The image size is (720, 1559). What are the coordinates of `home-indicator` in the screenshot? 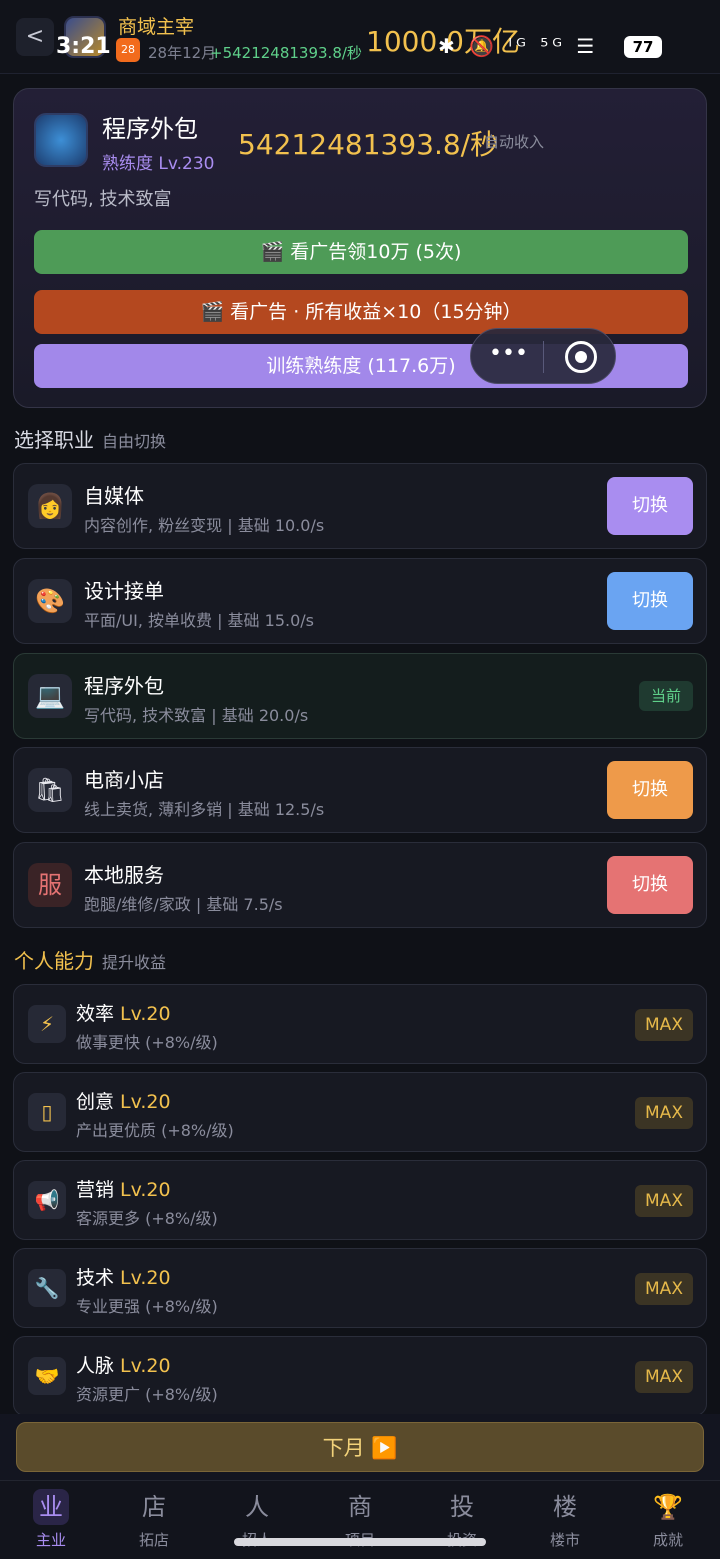 It's located at (360, 1542).